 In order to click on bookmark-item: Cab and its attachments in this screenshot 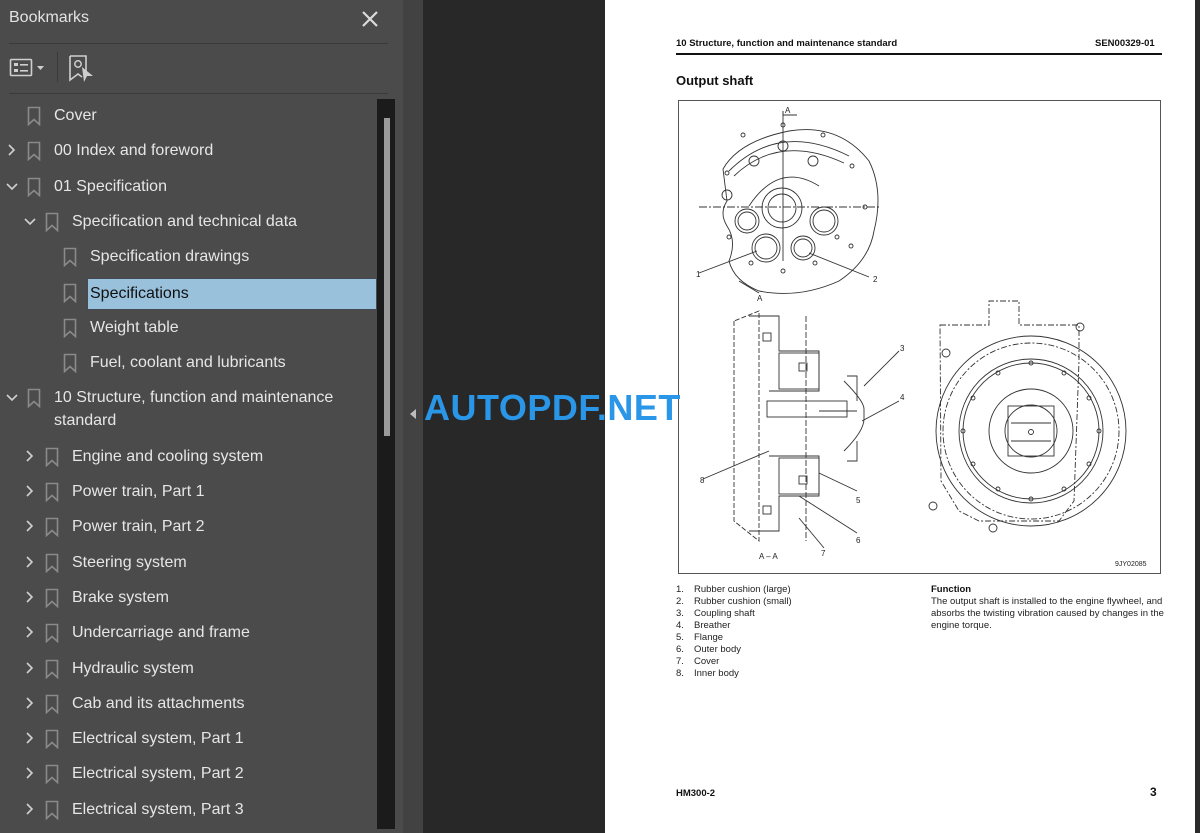, I will do `click(189, 703)`.